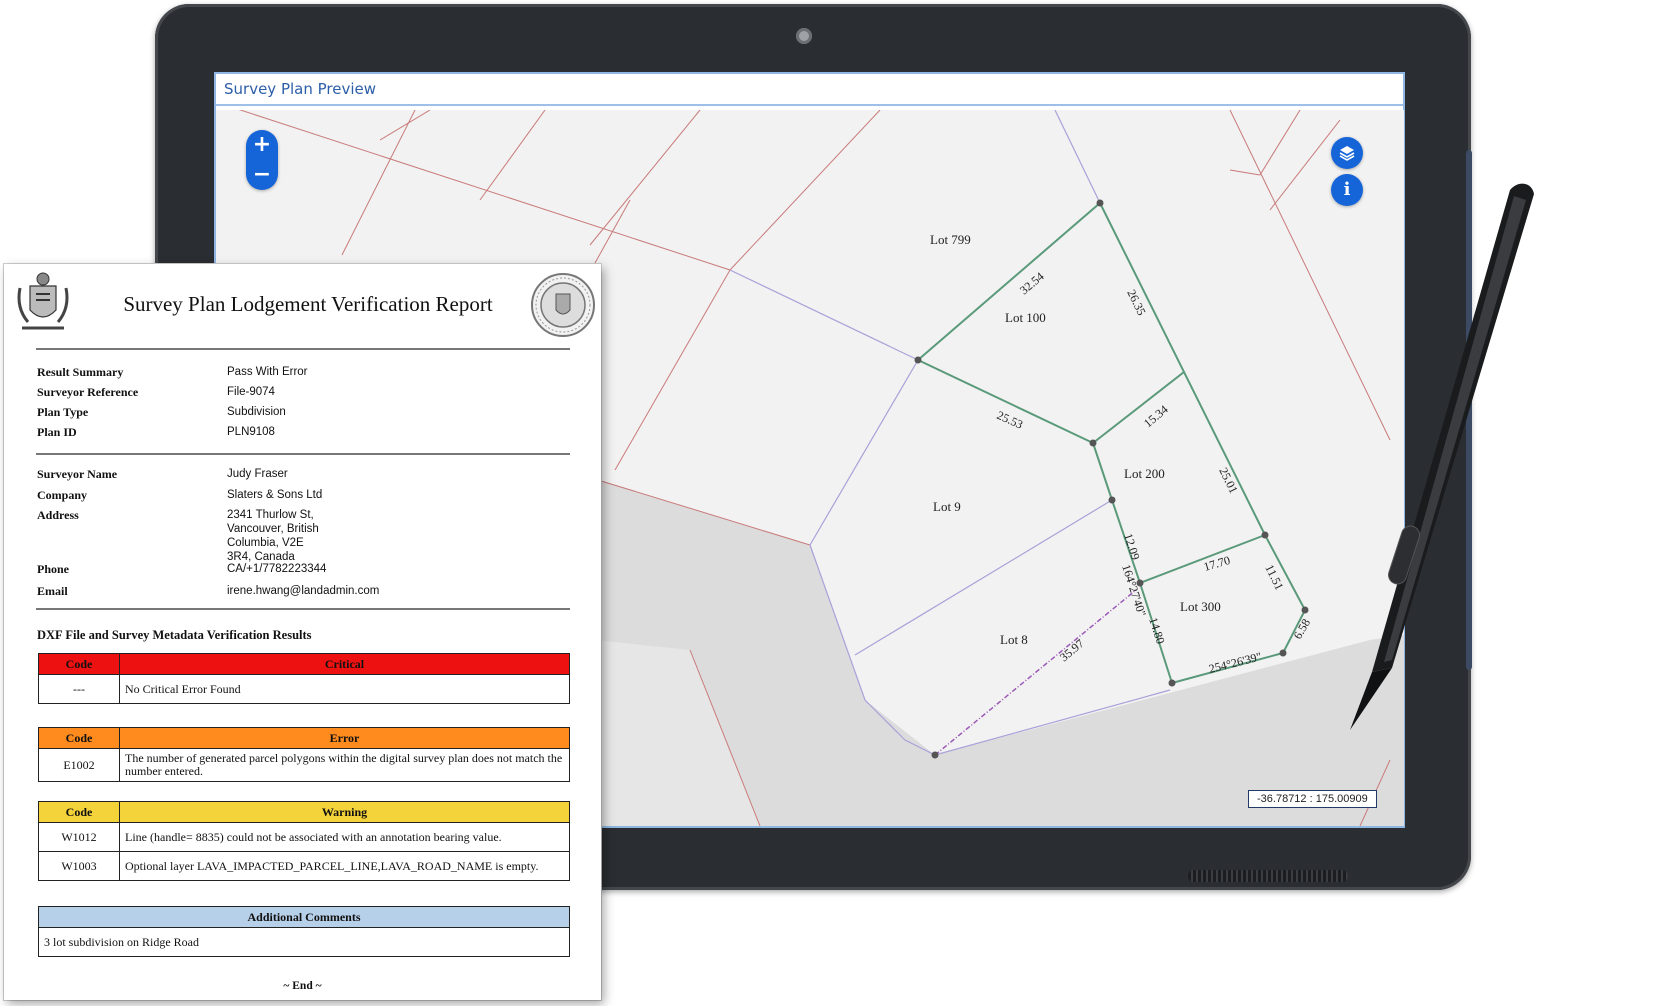 This screenshot has width=1664, height=1006. Describe the element at coordinates (57, 432) in the screenshot. I see `field-label: Plan ID` at that location.